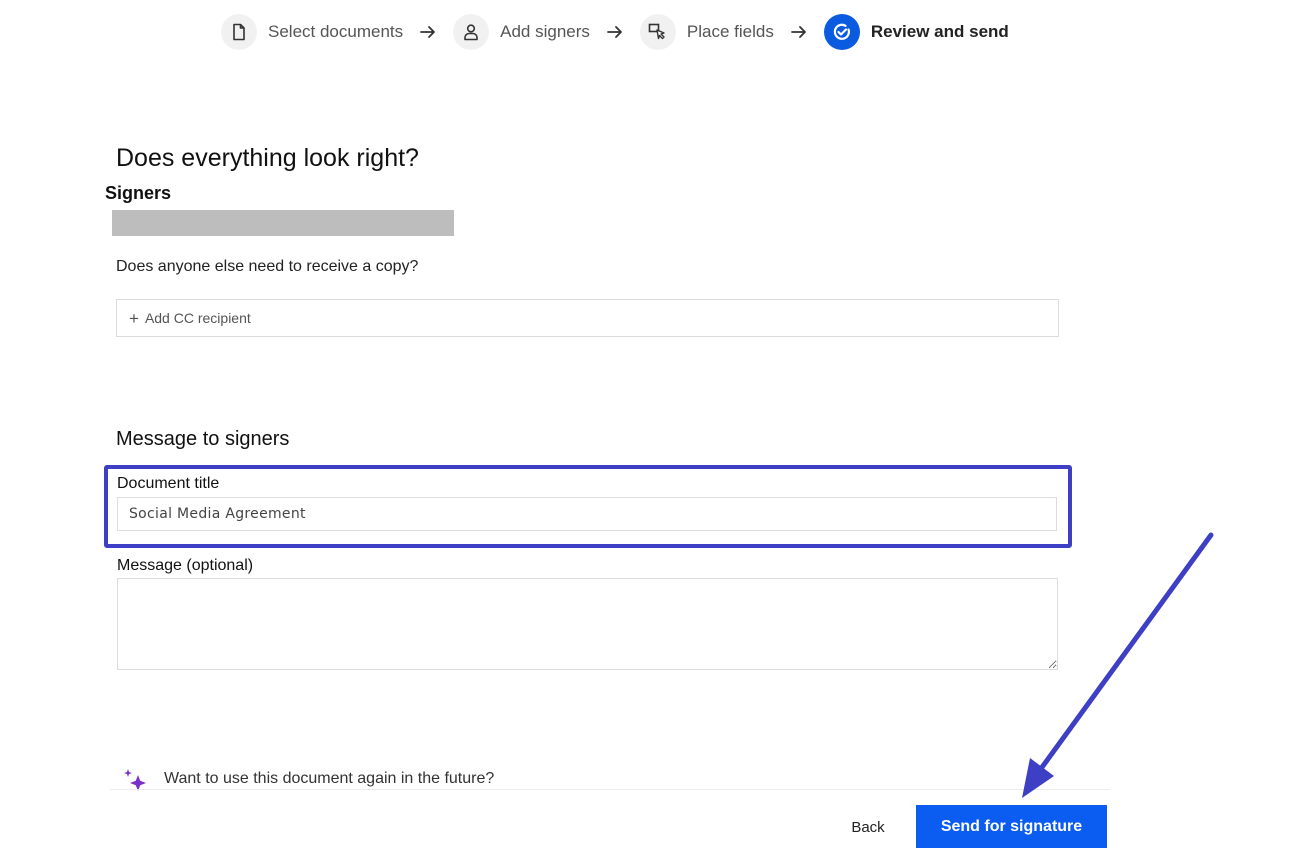 The height and width of the screenshot is (856, 1300). Describe the element at coordinates (185, 565) in the screenshot. I see `message-label: Message (optional)` at that location.